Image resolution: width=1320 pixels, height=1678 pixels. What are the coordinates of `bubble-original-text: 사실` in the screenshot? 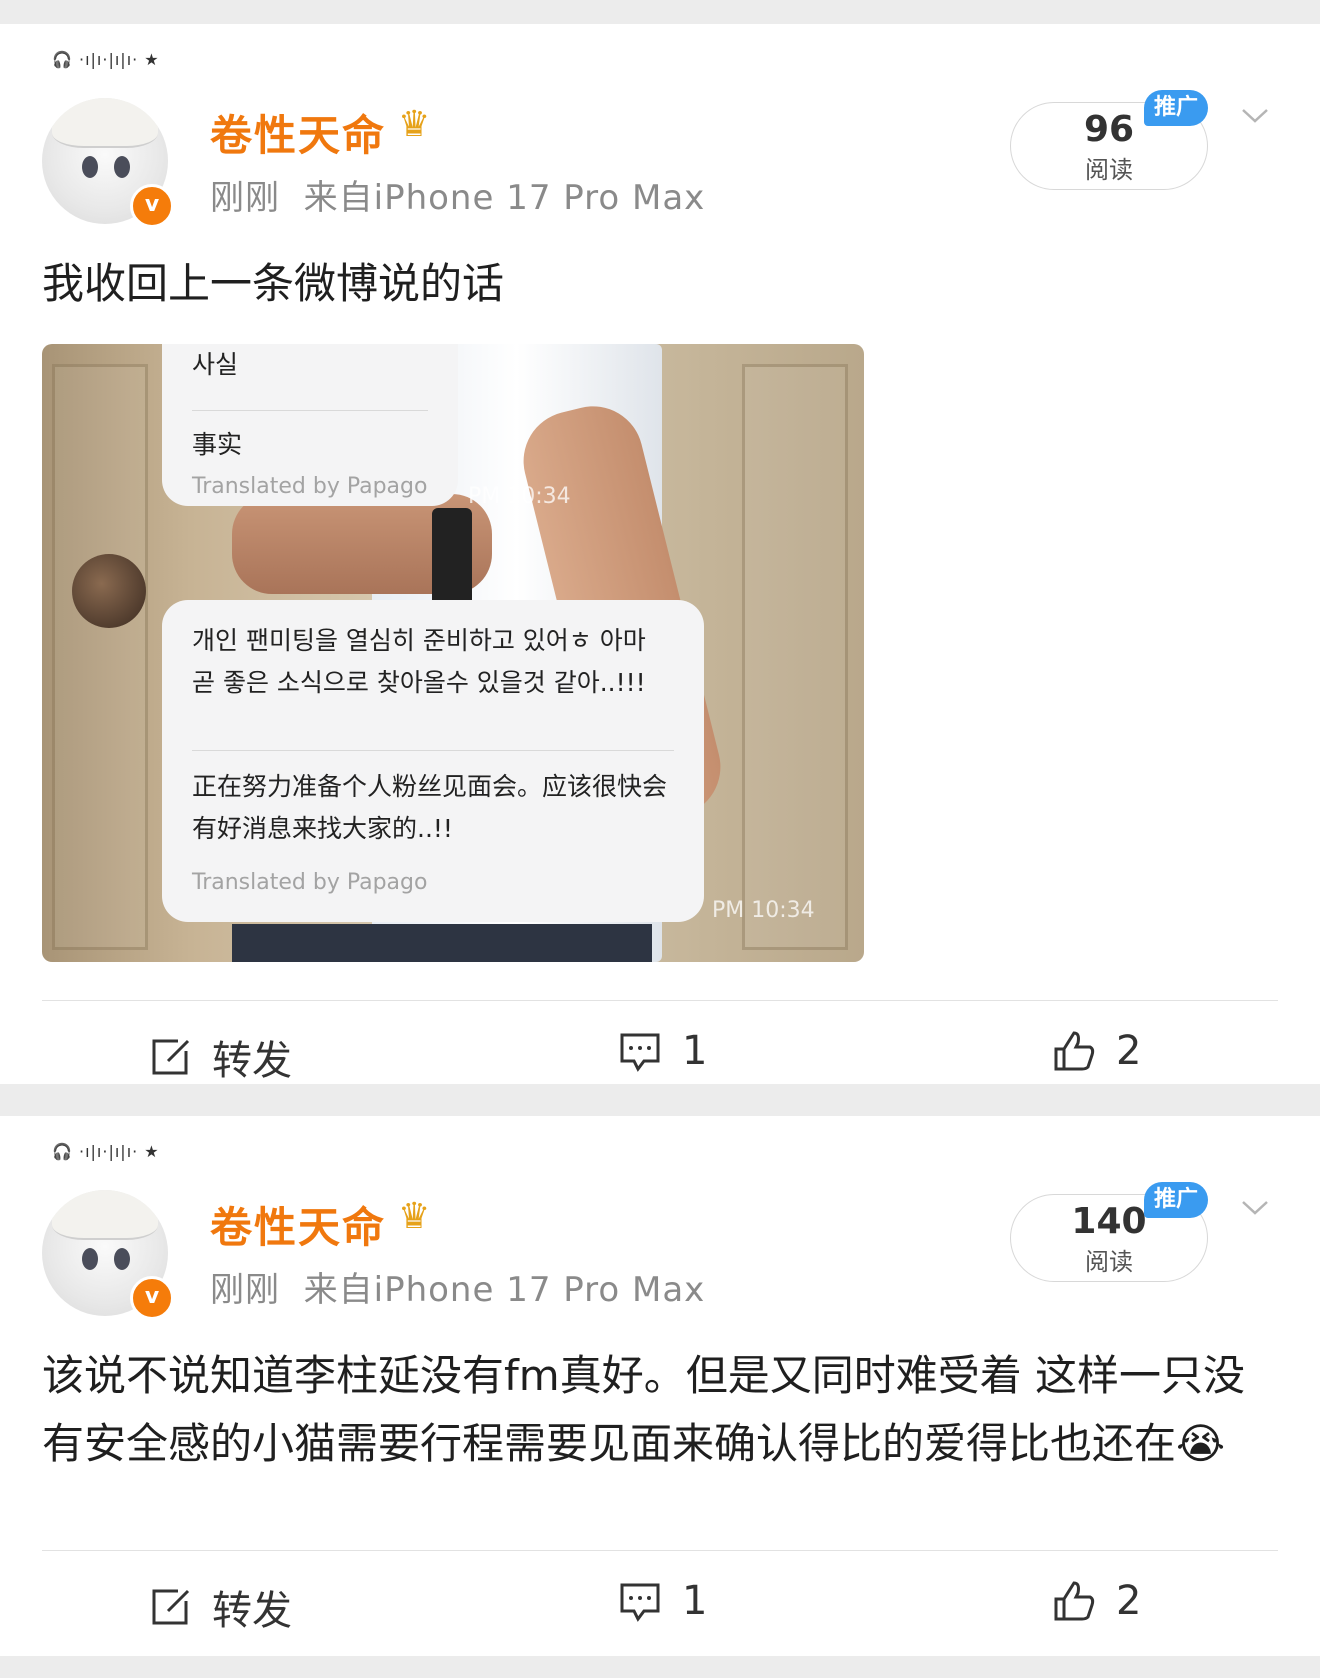 It's located at (215, 364).